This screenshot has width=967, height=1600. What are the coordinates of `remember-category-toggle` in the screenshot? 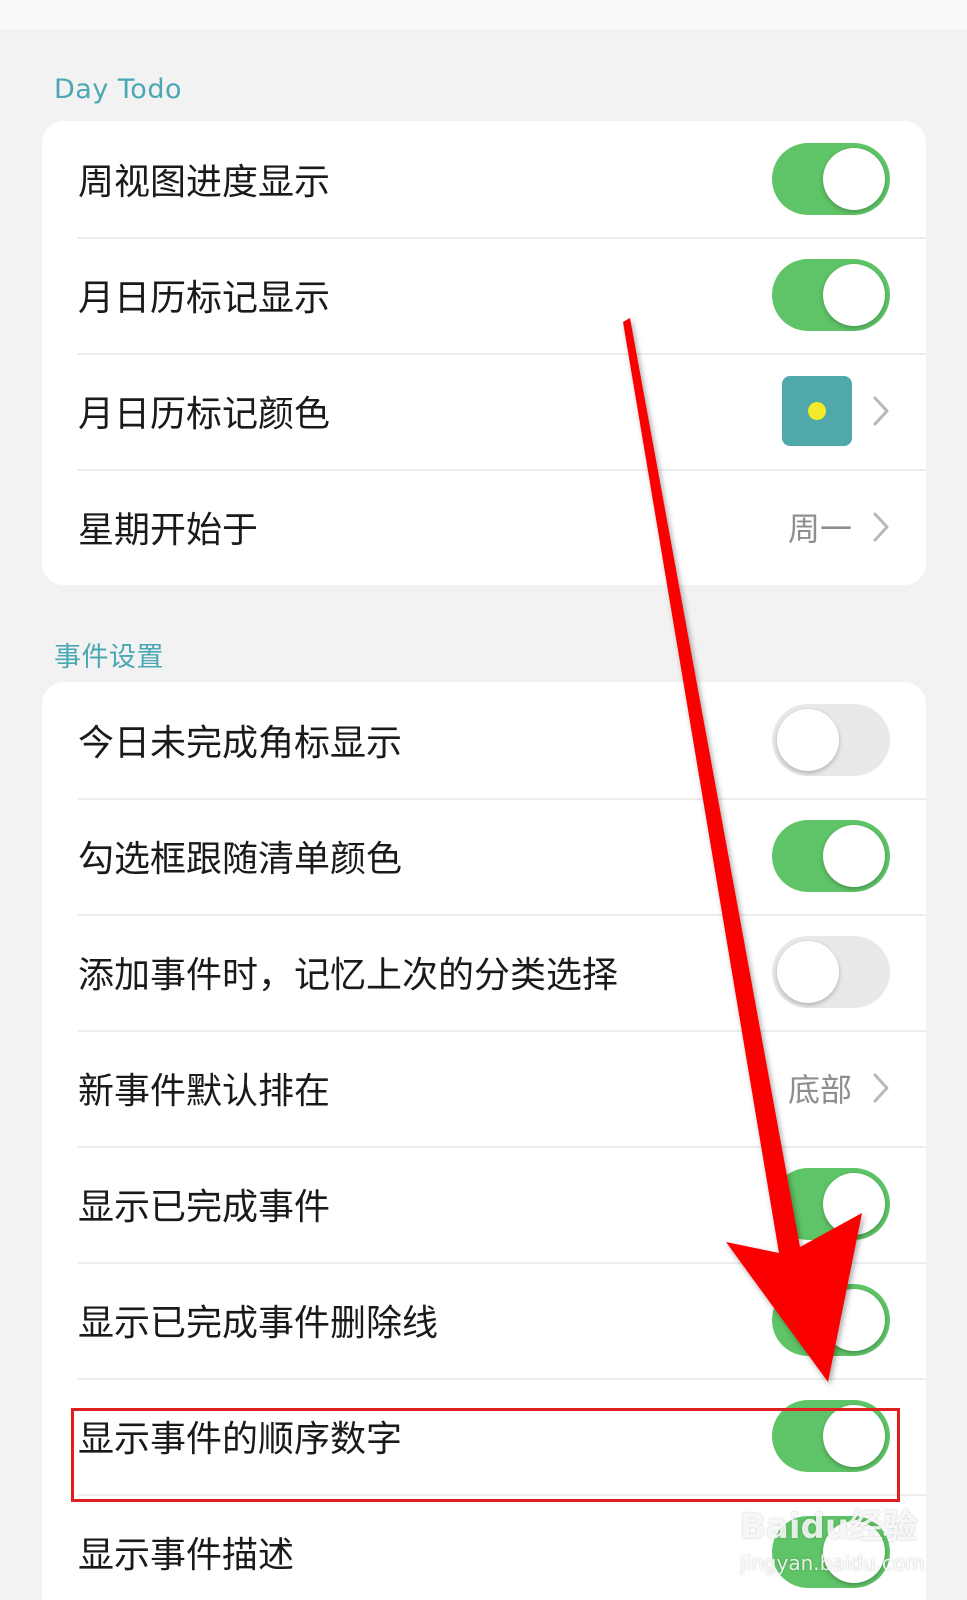 It's located at (831, 972).